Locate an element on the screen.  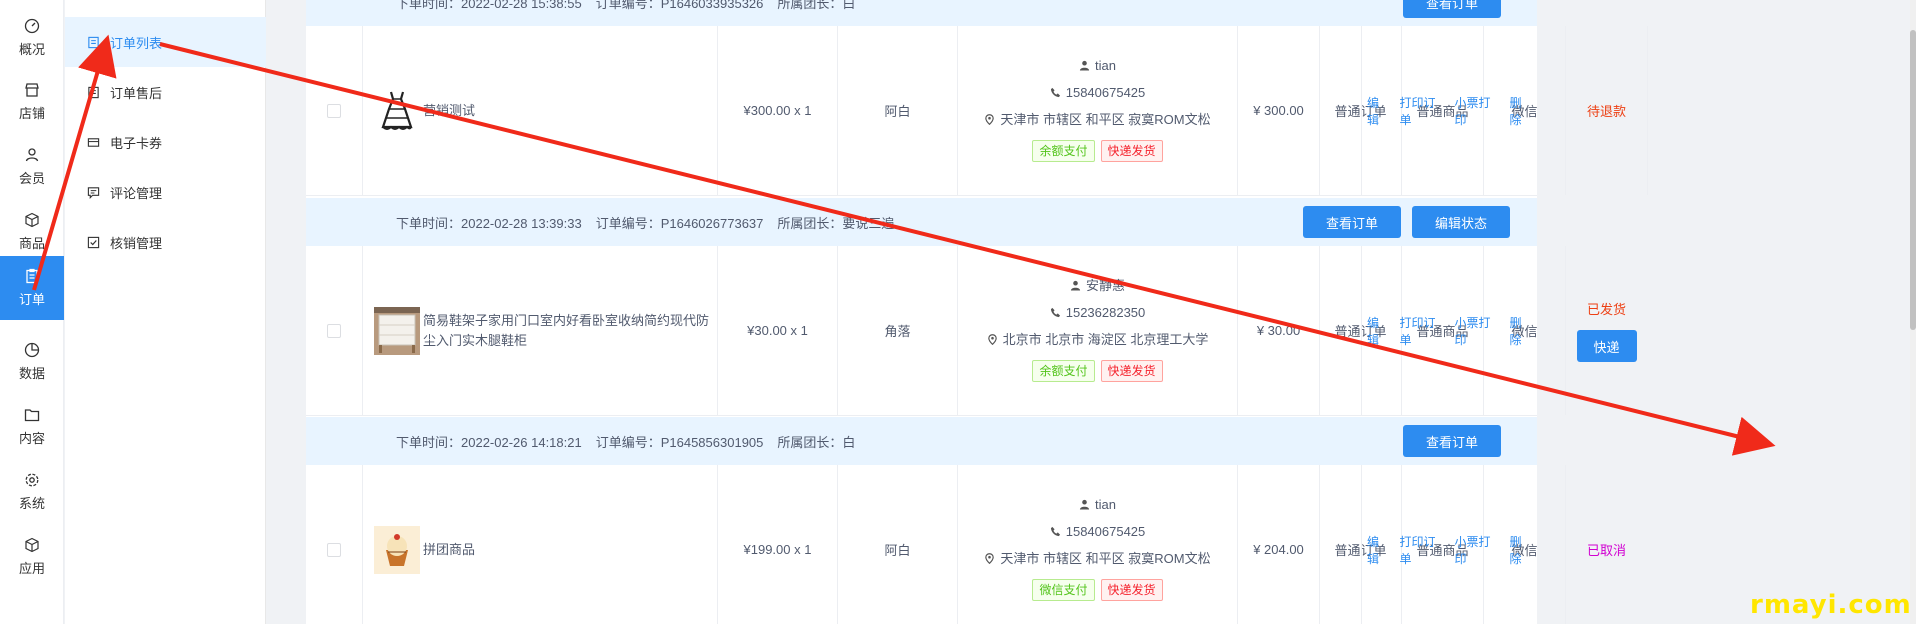
status-cell: 待退款 is located at coordinates (1606, 110).